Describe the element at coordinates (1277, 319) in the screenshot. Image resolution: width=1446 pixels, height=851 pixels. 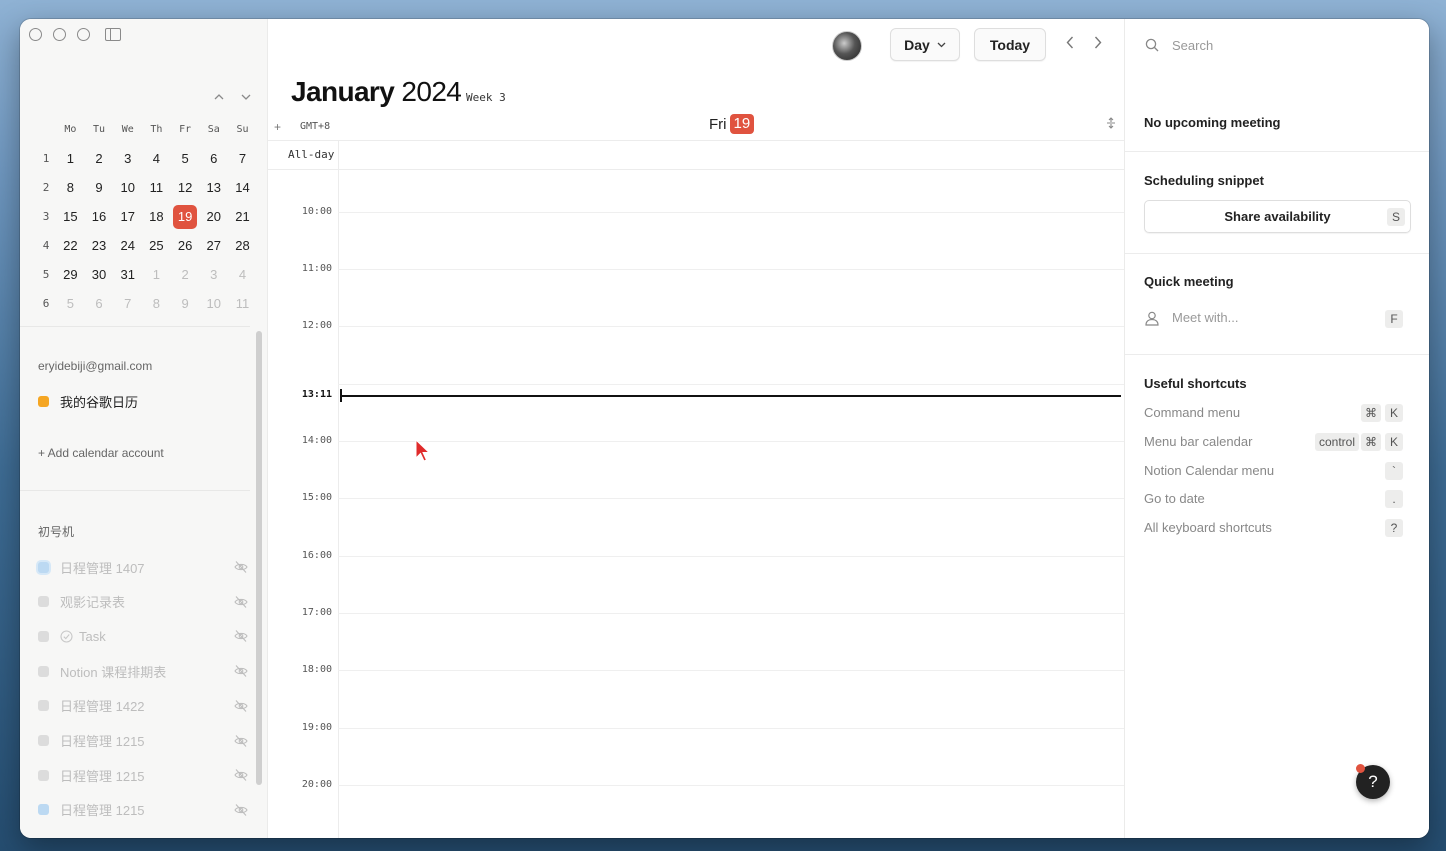
I see `meet-with-input: Meet with... F` at that location.